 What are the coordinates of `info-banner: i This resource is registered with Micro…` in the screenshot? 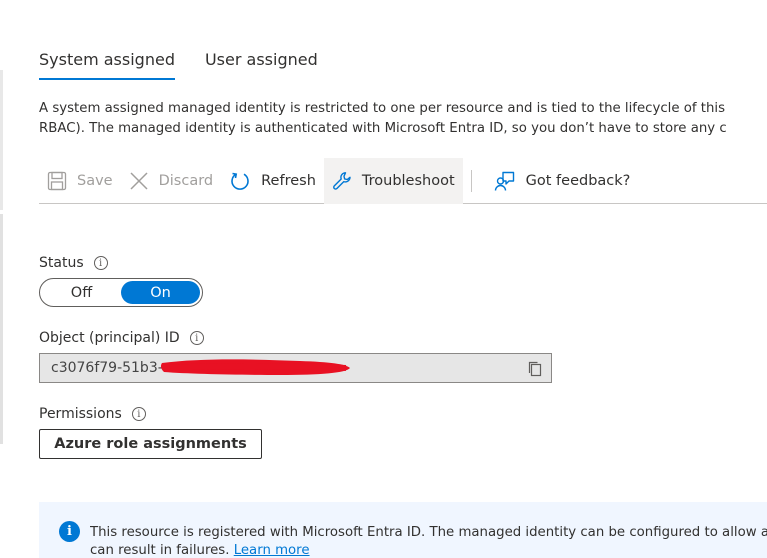 It's located at (403, 530).